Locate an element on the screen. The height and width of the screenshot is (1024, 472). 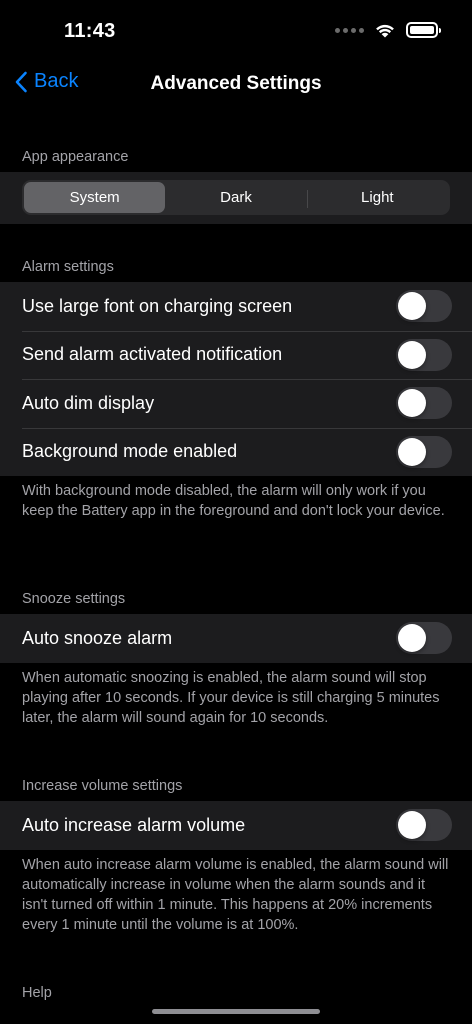
row-label: Auto dim display is located at coordinates (88, 402).